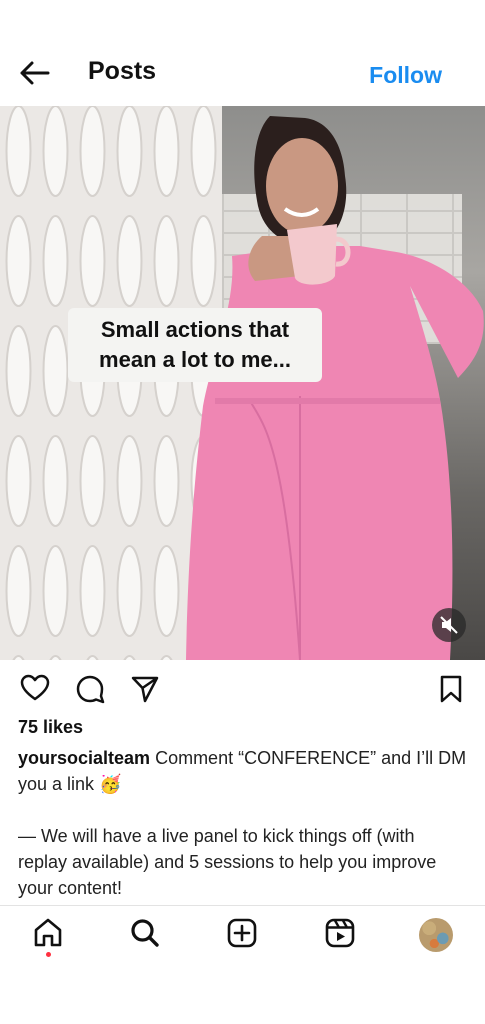 The height and width of the screenshot is (1024, 485). I want to click on top-bar: Posts Follow, so click(242, 53).